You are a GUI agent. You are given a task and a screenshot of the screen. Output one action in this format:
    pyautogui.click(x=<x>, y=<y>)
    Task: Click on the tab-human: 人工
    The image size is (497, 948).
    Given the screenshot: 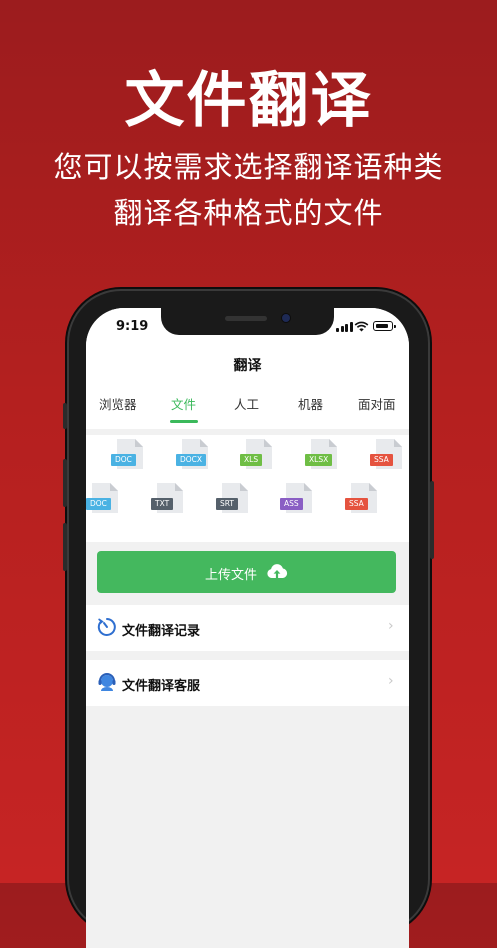 What is the action you would take?
    pyautogui.click(x=246, y=403)
    